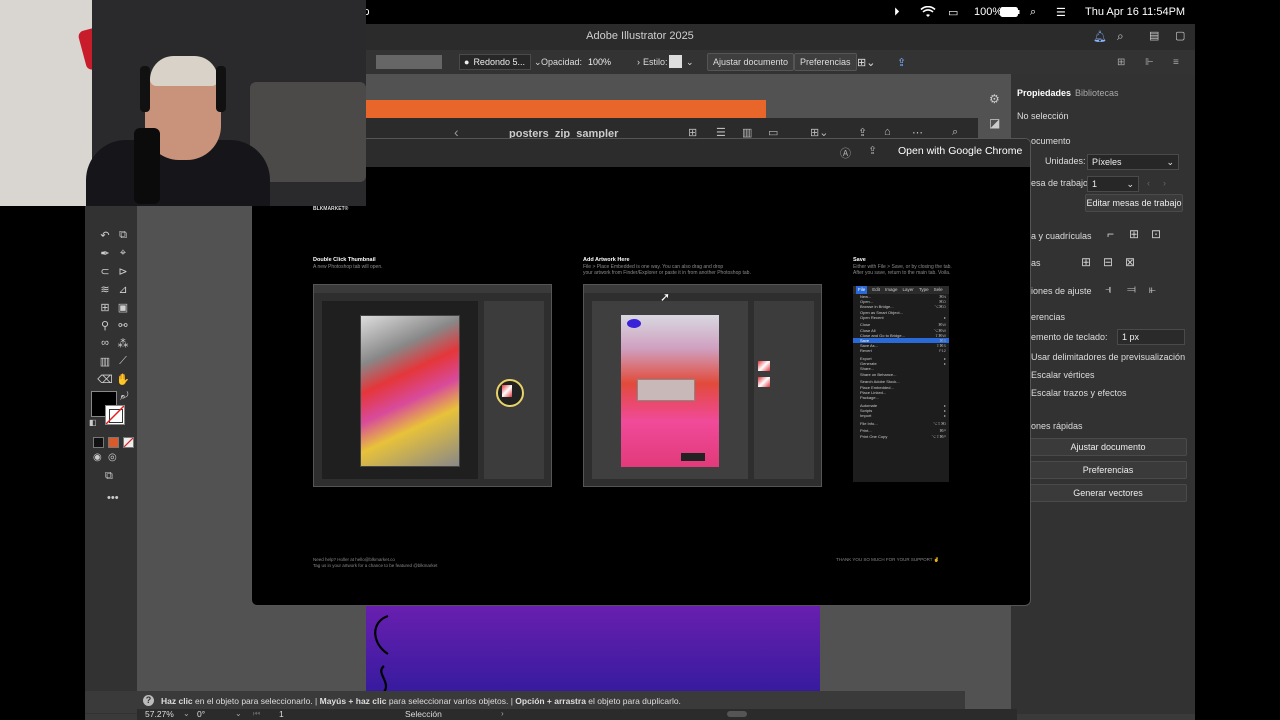 The height and width of the screenshot is (720, 1280). I want to click on lasso-tool-icon: ⊂, so click(105, 271).